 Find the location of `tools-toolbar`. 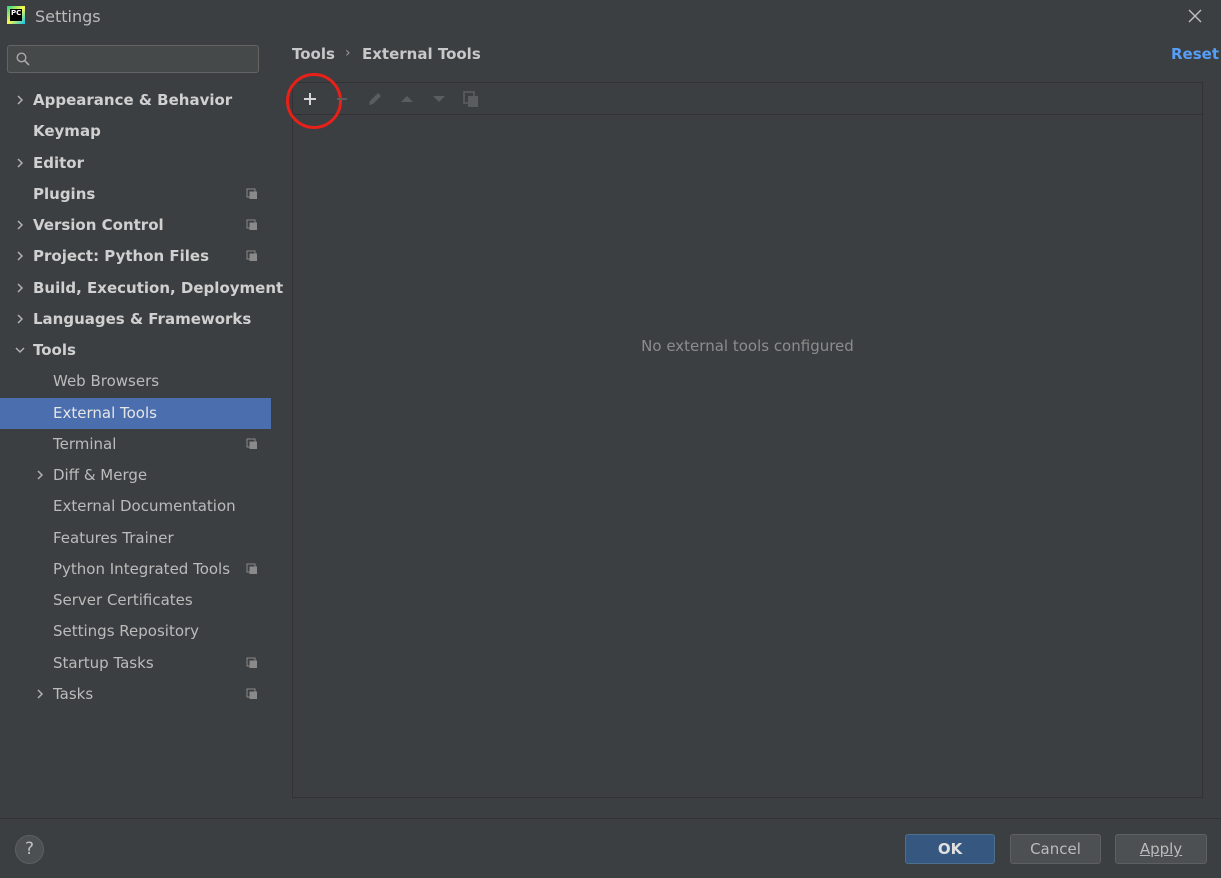

tools-toolbar is located at coordinates (744, 101).